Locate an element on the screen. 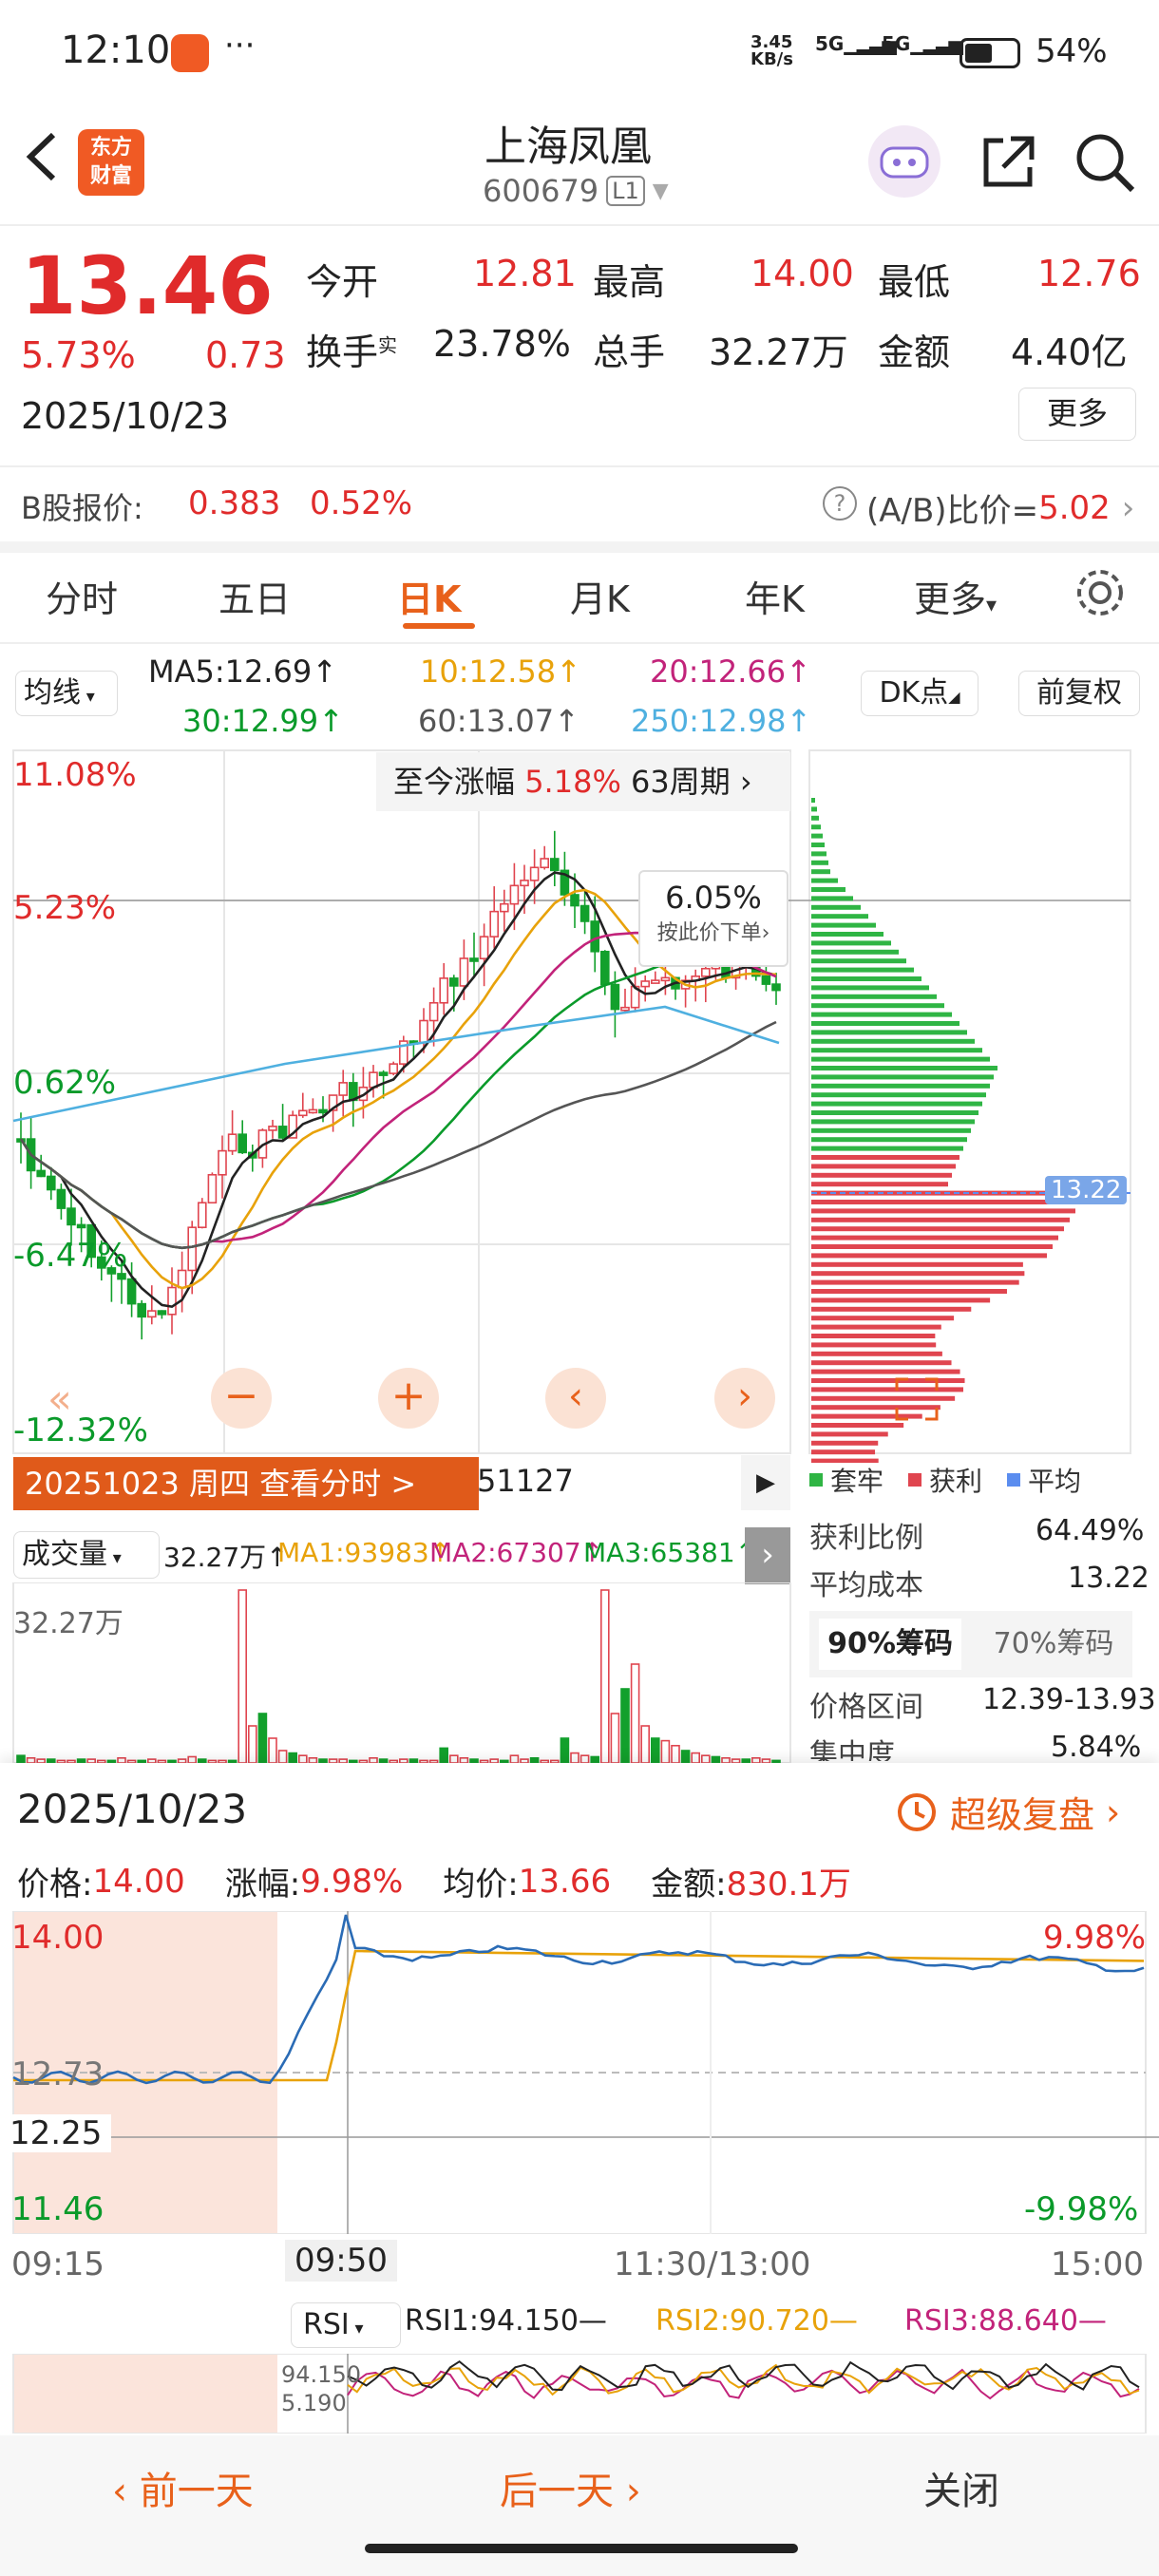 This screenshot has width=1159, height=2576. scroll-left-button: ‹ is located at coordinates (575, 1398).